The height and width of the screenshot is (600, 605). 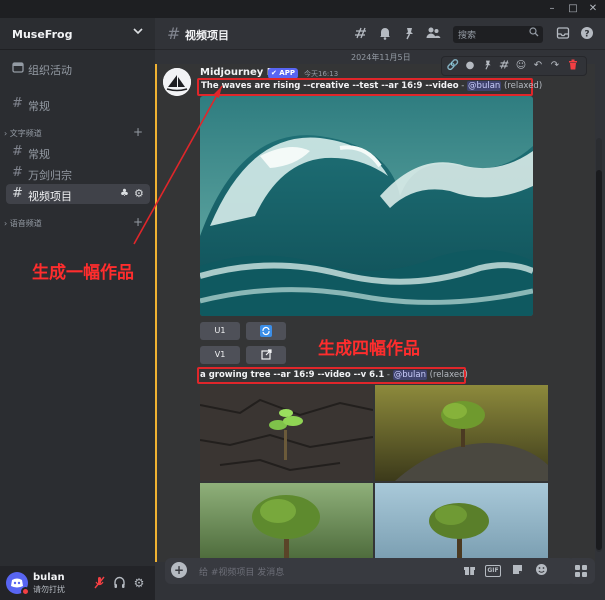 I want to click on reroll-button, so click(x=266, y=331).